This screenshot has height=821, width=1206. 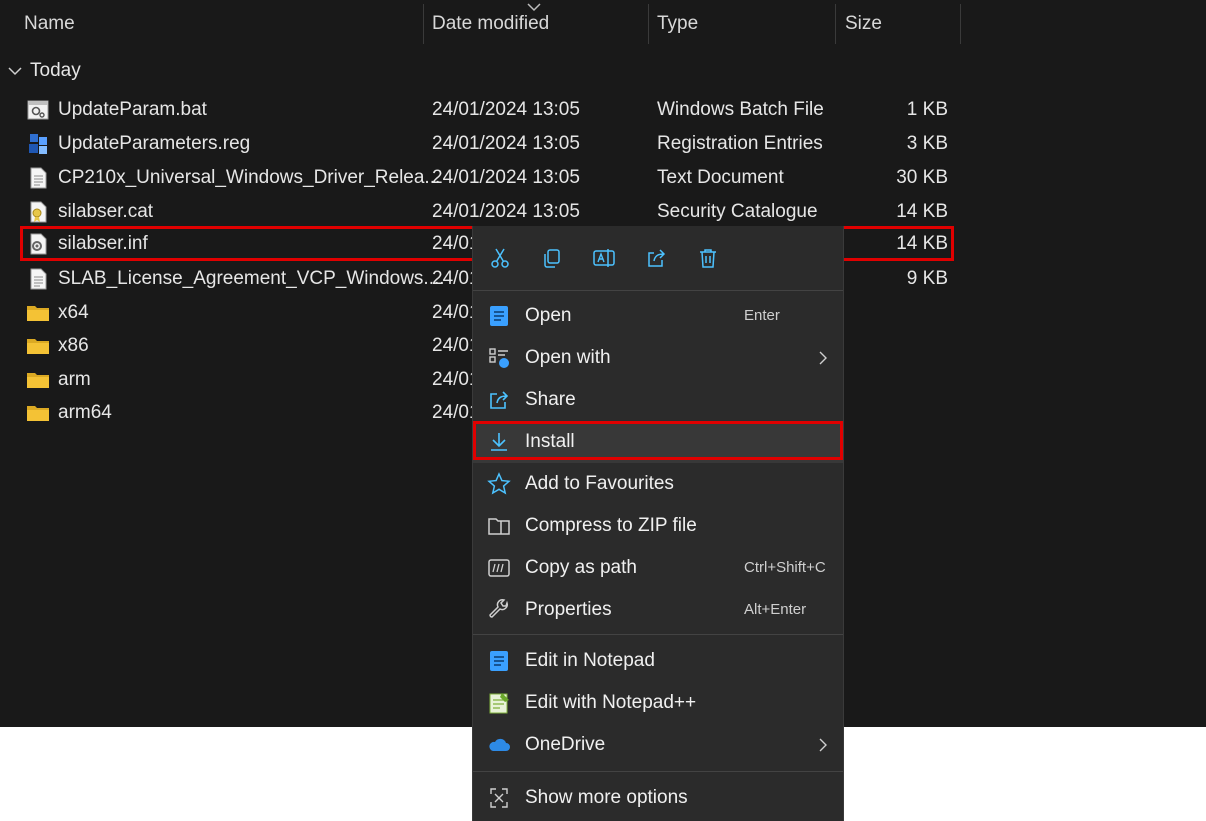 What do you see at coordinates (74, 379) in the screenshot?
I see `folder-name: arm` at bounding box center [74, 379].